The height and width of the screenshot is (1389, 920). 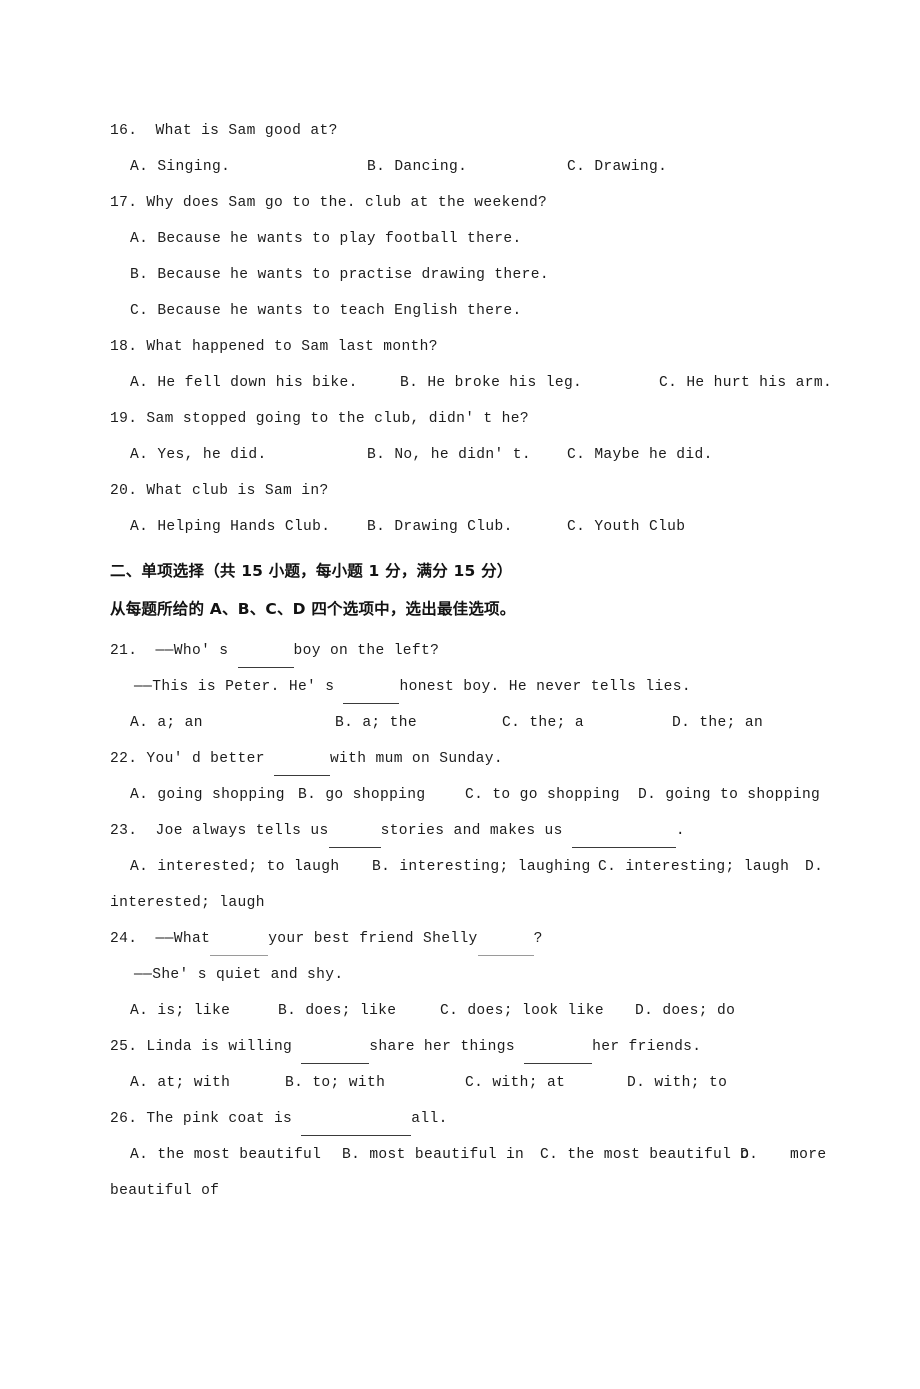 What do you see at coordinates (225, 1155) in the screenshot?
I see `option-a: A. the most beautiful` at bounding box center [225, 1155].